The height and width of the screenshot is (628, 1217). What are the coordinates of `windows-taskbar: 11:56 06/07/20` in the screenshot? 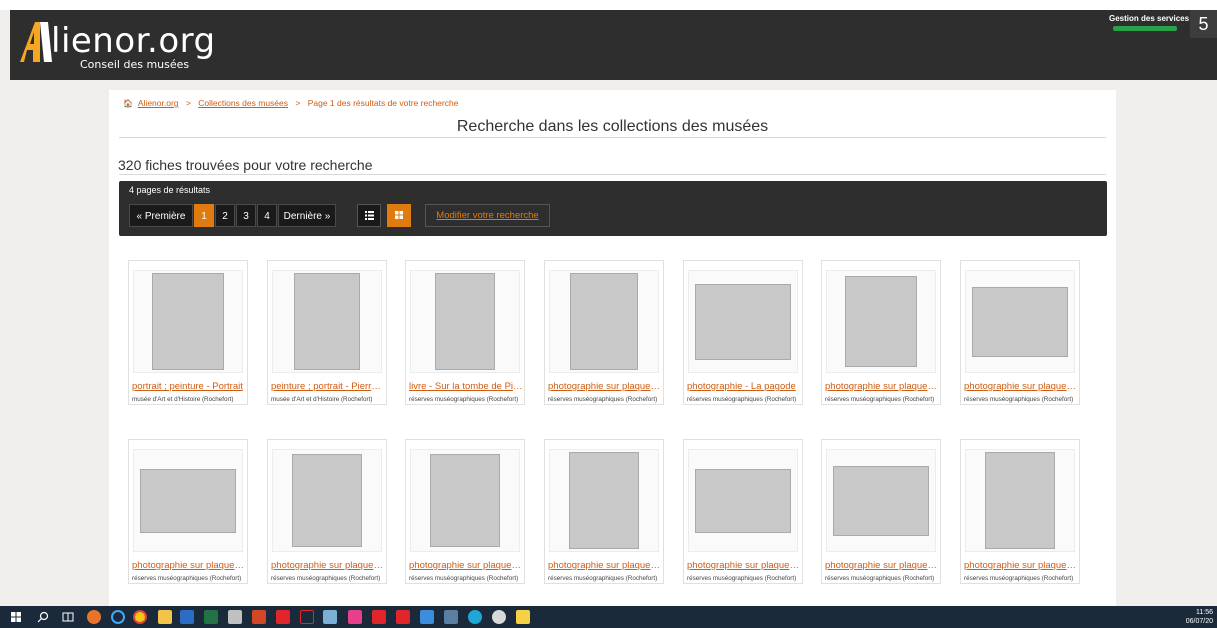 It's located at (608, 617).